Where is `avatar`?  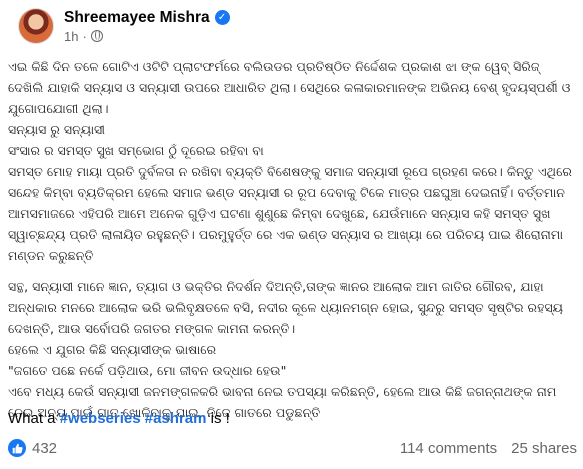
avatar is located at coordinates (36, 26).